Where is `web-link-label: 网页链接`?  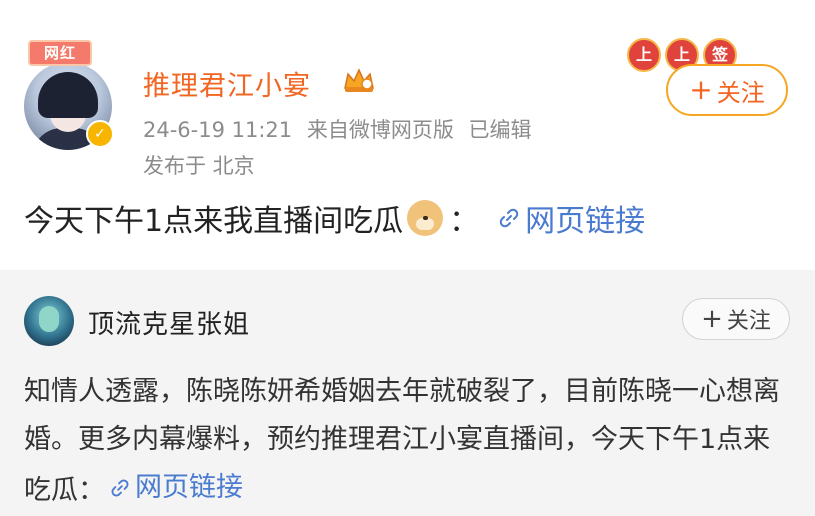
web-link-label: 网页链接 is located at coordinates (585, 221).